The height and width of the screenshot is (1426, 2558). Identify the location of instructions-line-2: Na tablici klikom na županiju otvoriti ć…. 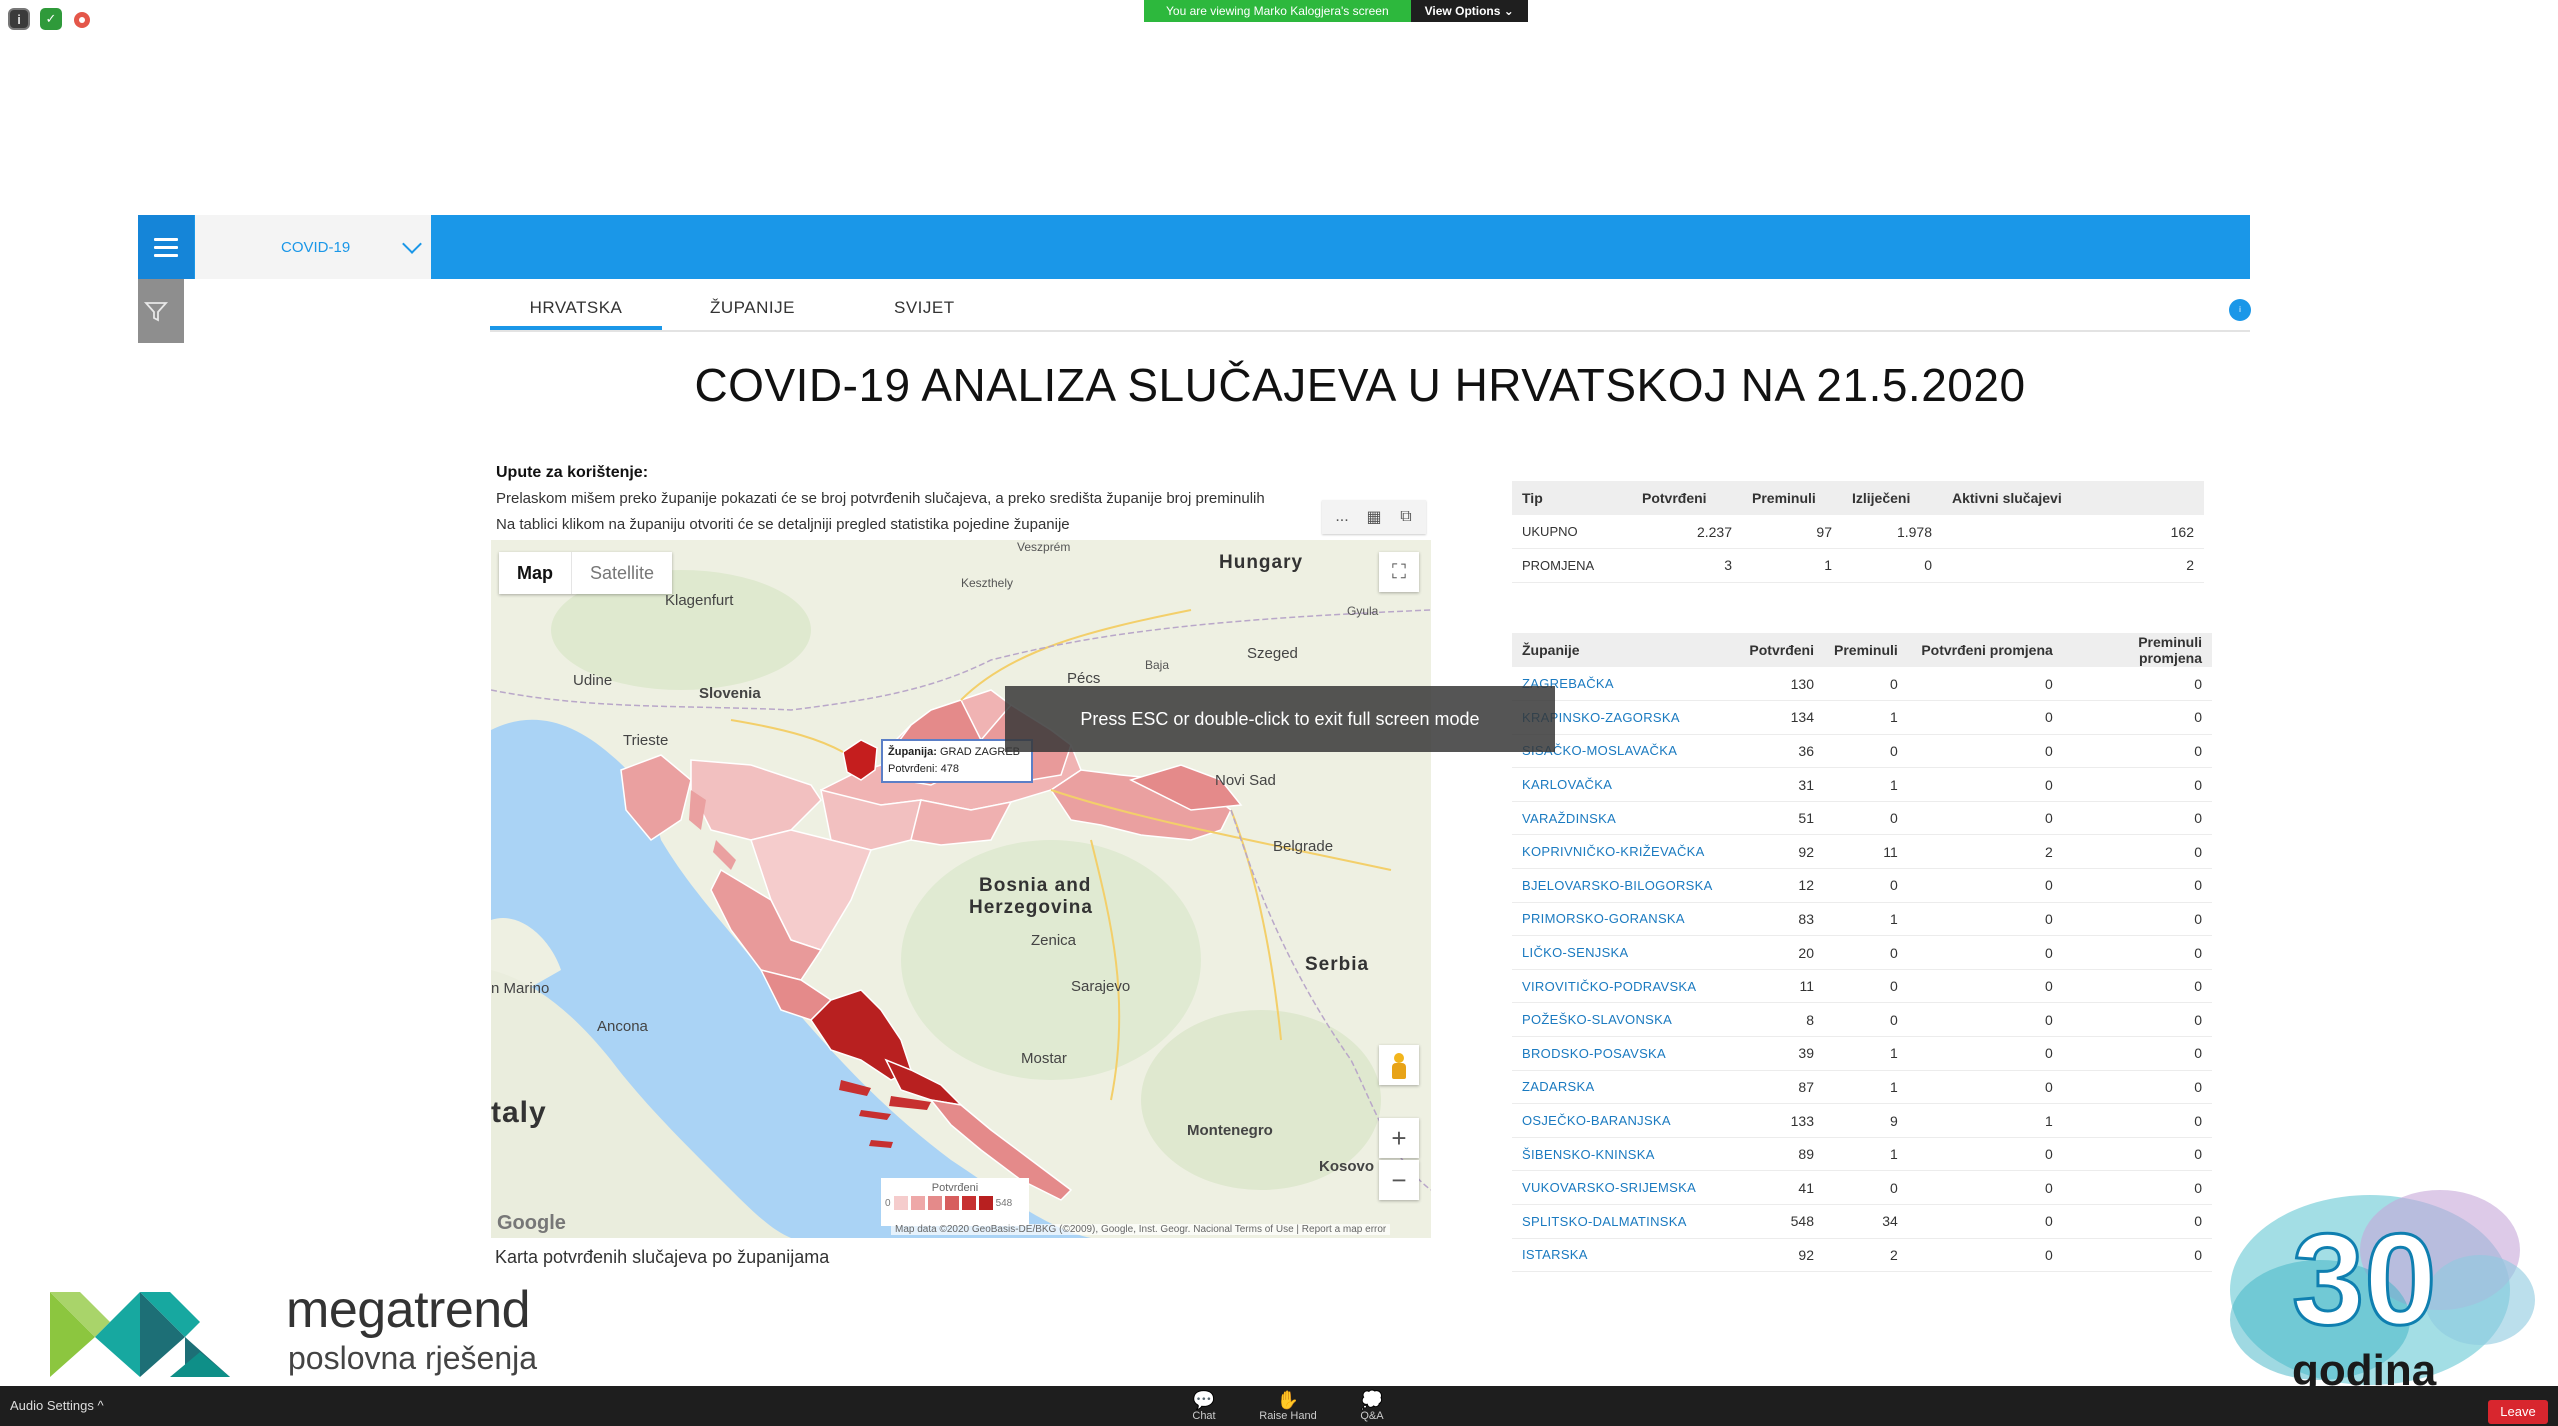
(783, 524).